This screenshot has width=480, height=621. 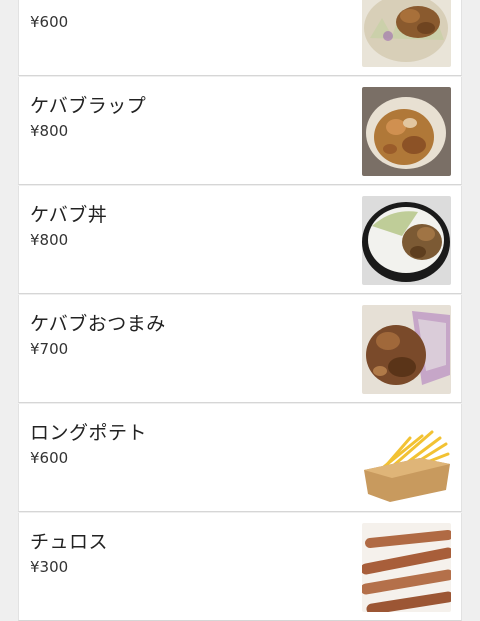 I want to click on menu-item-name: ケバブ丼, so click(x=69, y=215).